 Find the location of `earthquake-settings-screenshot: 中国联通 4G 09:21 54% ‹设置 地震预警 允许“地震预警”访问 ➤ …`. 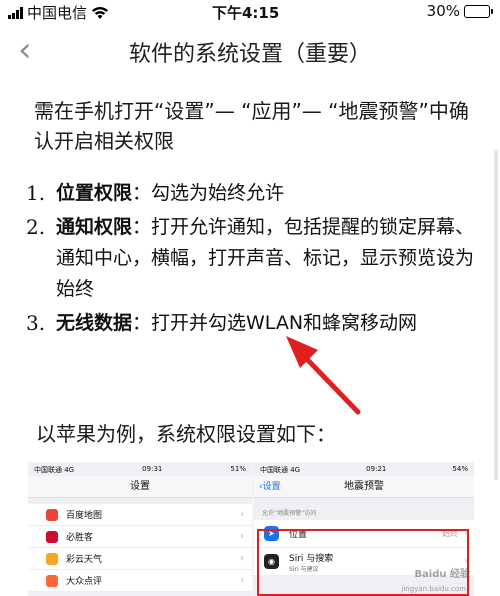

earthquake-settings-screenshot: 中国联通 4G 09:21 54% ‹设置 地震预警 允许“地震预警”访问 ➤ … is located at coordinates (364, 529).